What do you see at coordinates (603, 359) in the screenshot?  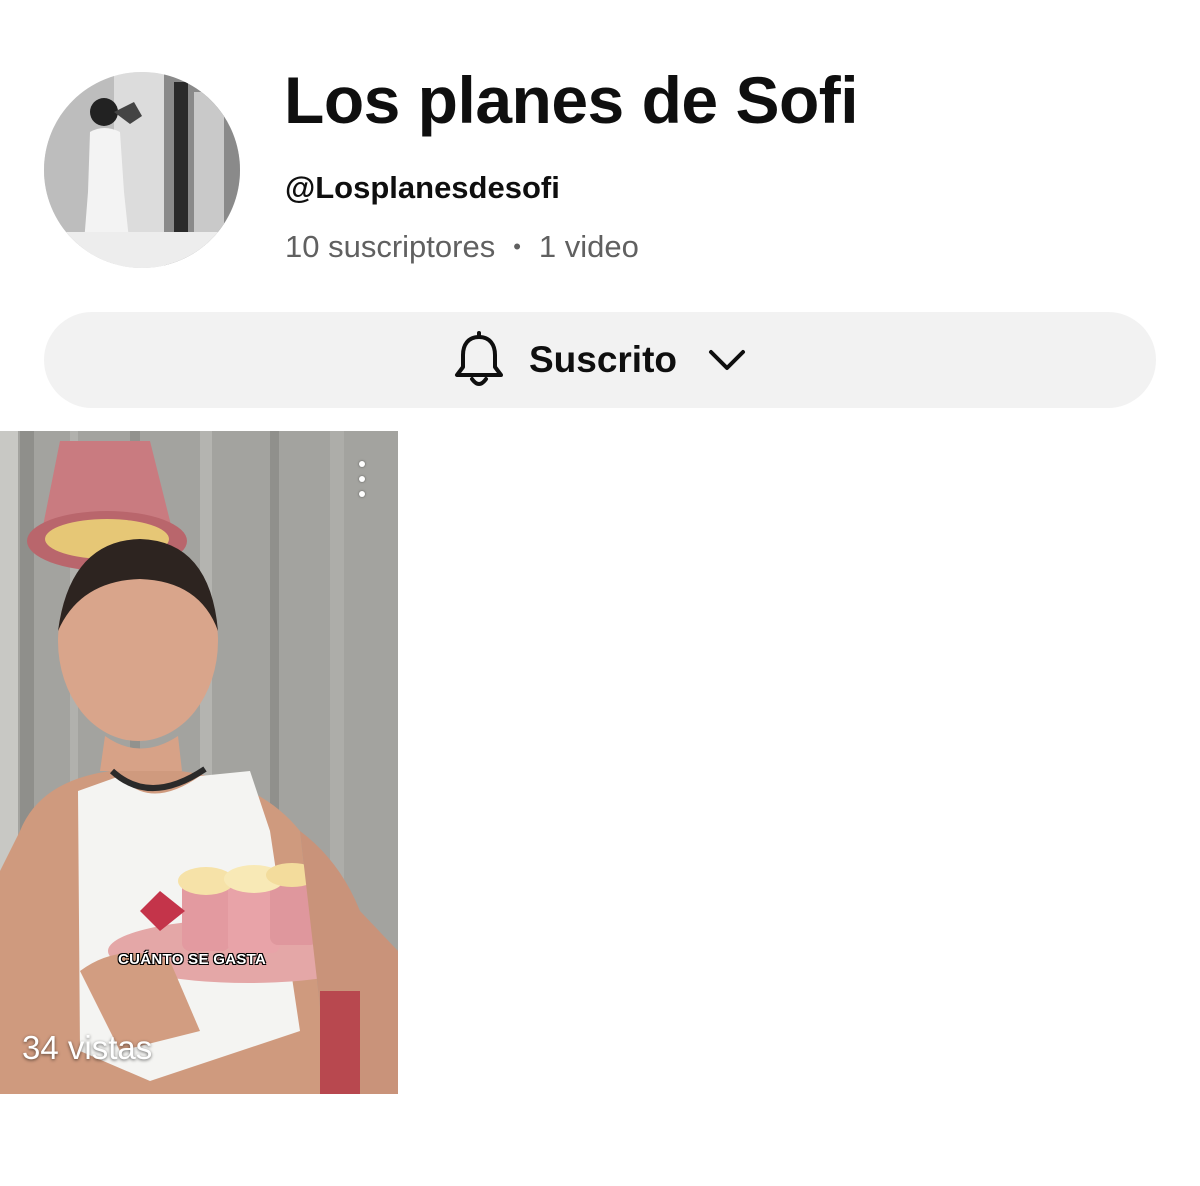 I see `subscribed-label: Suscrito` at bounding box center [603, 359].